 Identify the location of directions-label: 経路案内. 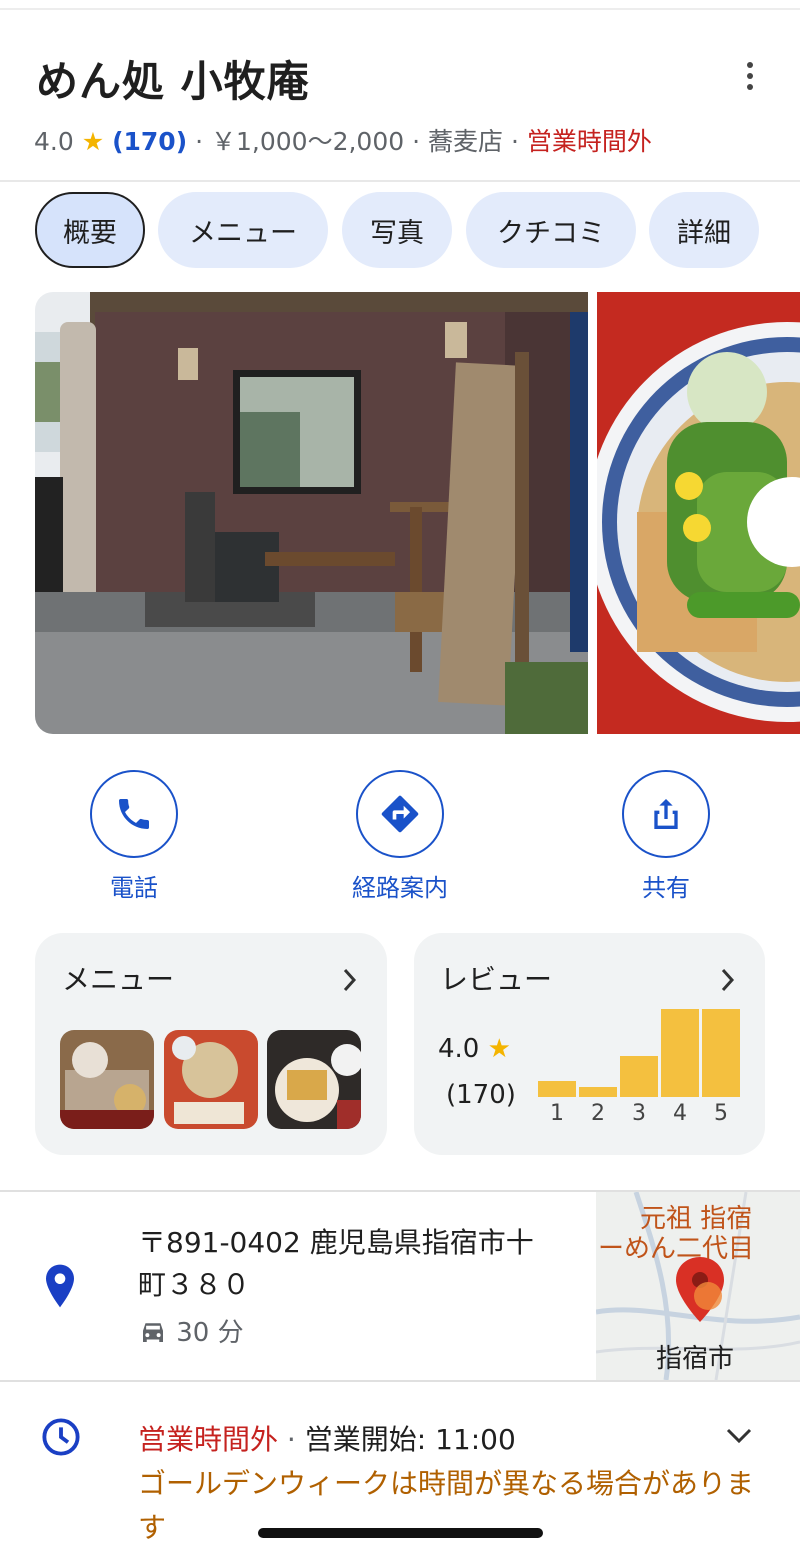
(400, 885).